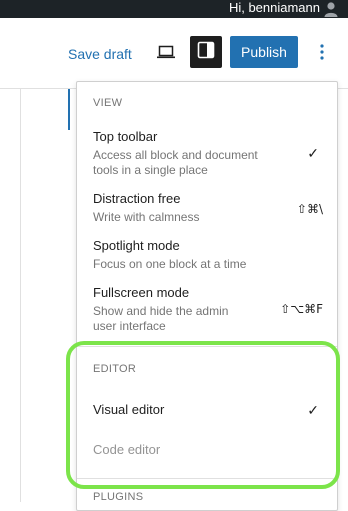 The height and width of the screenshot is (511, 348). What do you see at coordinates (127, 449) in the screenshot?
I see `menu-item-title: Code editor` at bounding box center [127, 449].